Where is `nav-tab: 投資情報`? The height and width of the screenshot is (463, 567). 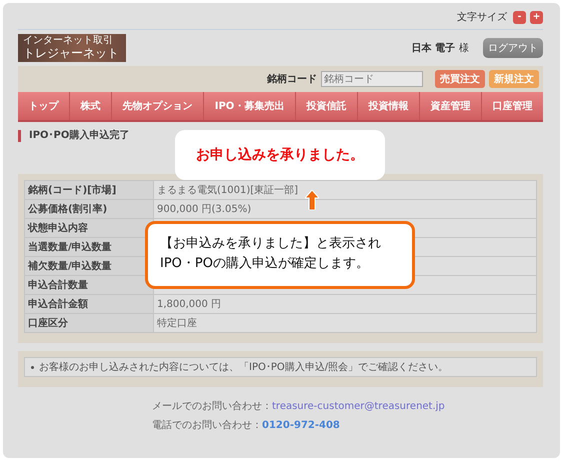
nav-tab: 投資情報 is located at coordinates (389, 106).